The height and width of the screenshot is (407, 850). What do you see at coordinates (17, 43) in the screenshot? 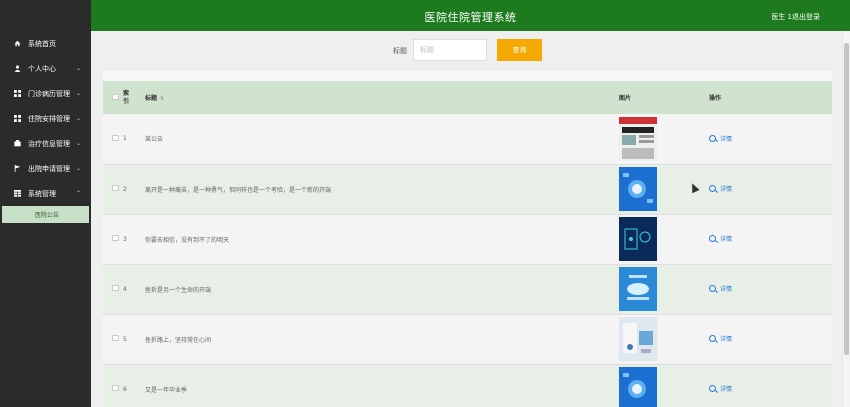
I see `home-icon` at bounding box center [17, 43].